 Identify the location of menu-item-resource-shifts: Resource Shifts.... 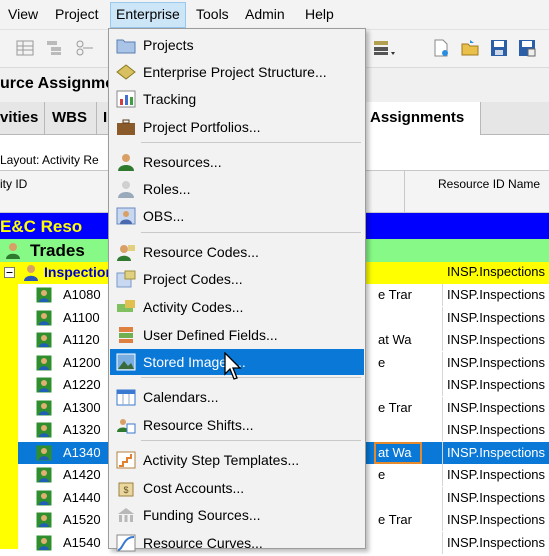
(237, 425).